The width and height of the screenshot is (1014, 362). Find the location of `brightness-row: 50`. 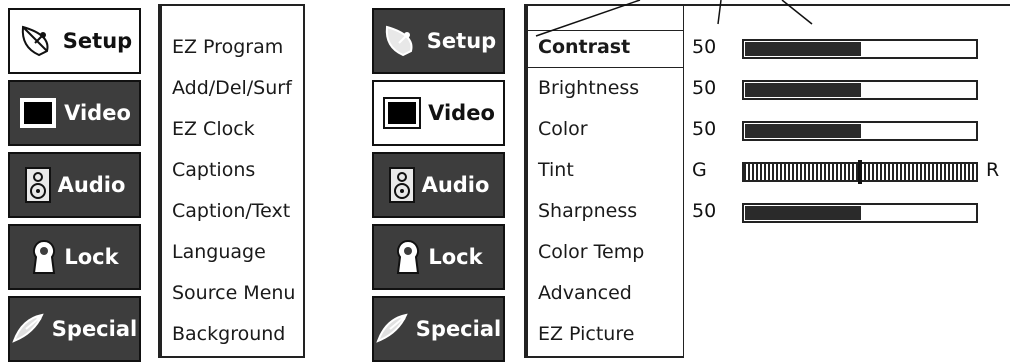

brightness-row: 50 is located at coordinates (847, 90).